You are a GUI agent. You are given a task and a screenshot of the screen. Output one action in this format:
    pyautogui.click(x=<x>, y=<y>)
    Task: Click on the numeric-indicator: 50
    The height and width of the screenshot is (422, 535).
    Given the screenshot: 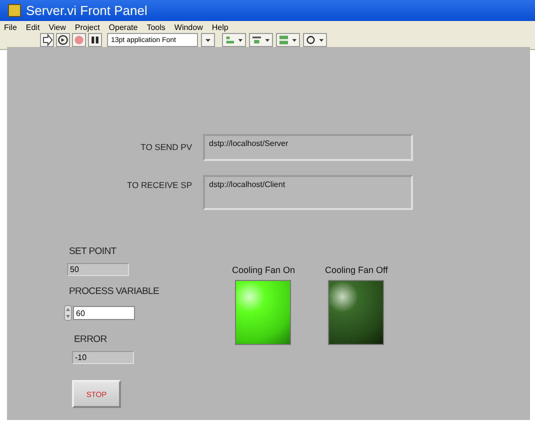 What is the action you would take?
    pyautogui.click(x=98, y=269)
    